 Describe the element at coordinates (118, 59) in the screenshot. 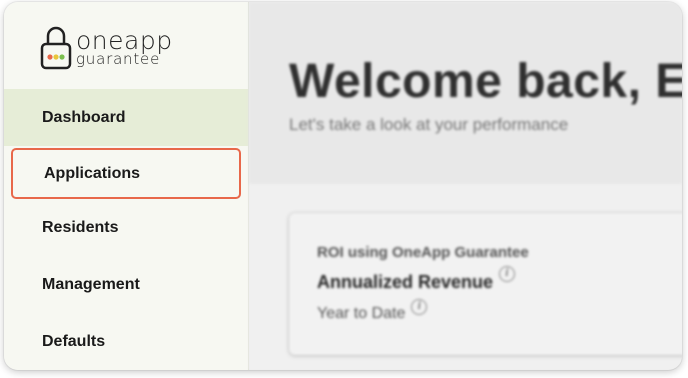

I see `brand-tagline: guarantee` at that location.